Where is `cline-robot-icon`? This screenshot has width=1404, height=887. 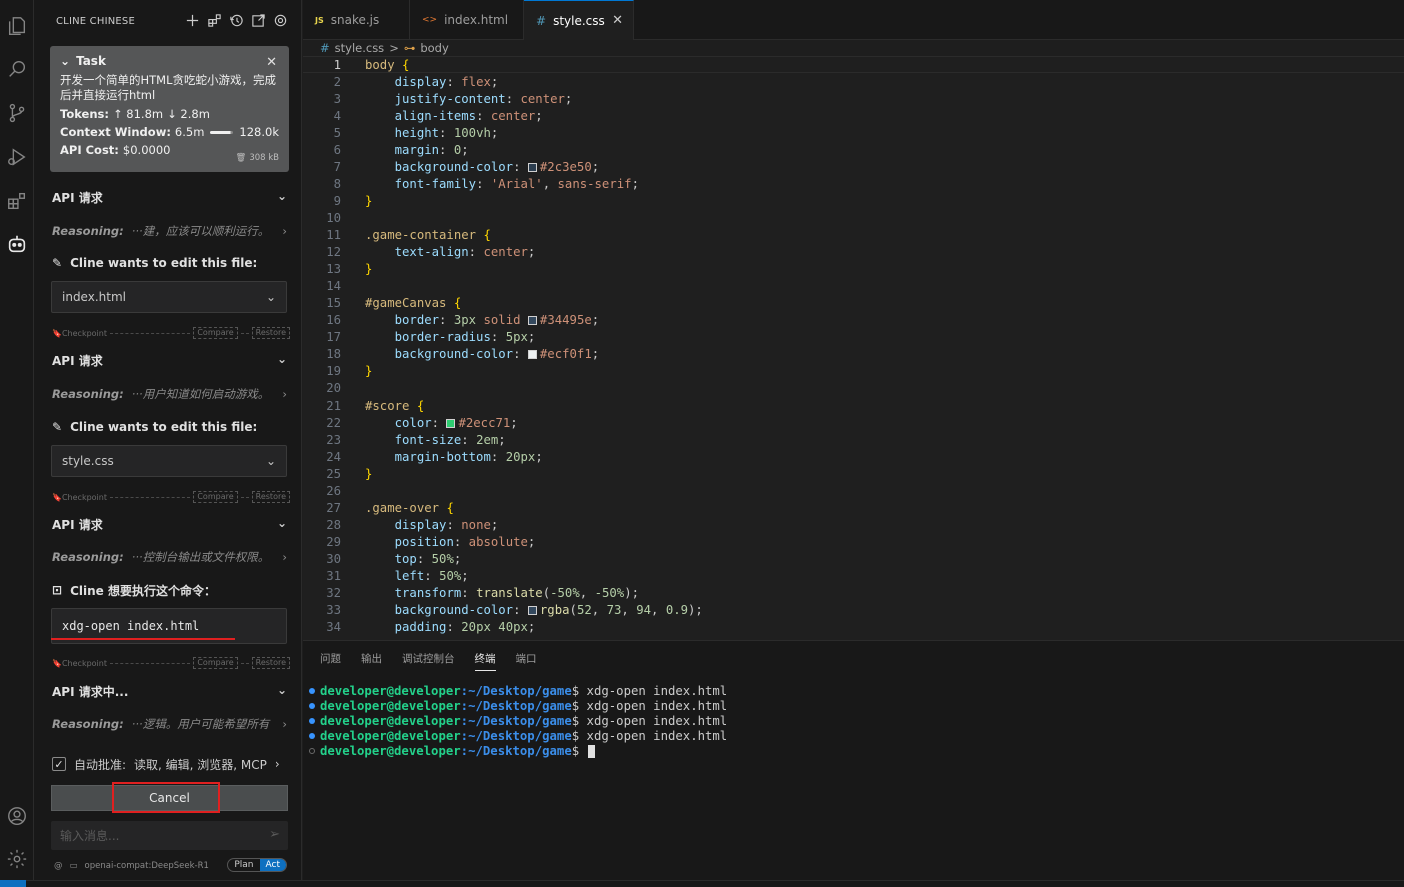 cline-robot-icon is located at coordinates (17, 244).